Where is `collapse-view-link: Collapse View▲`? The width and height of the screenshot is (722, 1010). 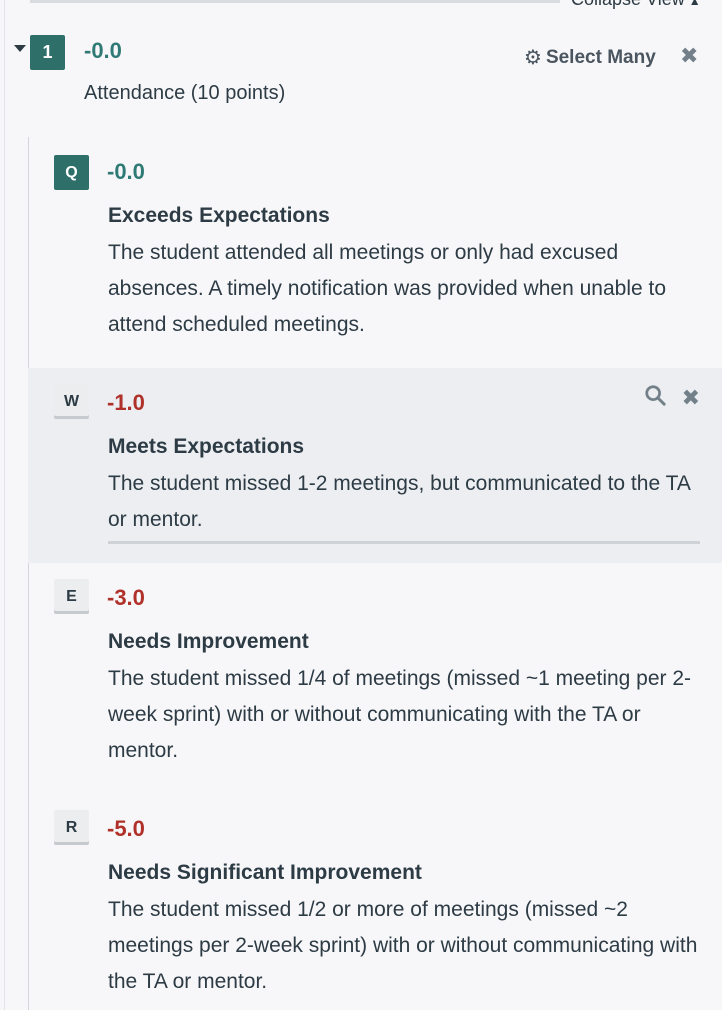 collapse-view-link: Collapse View▲ is located at coordinates (636, 5).